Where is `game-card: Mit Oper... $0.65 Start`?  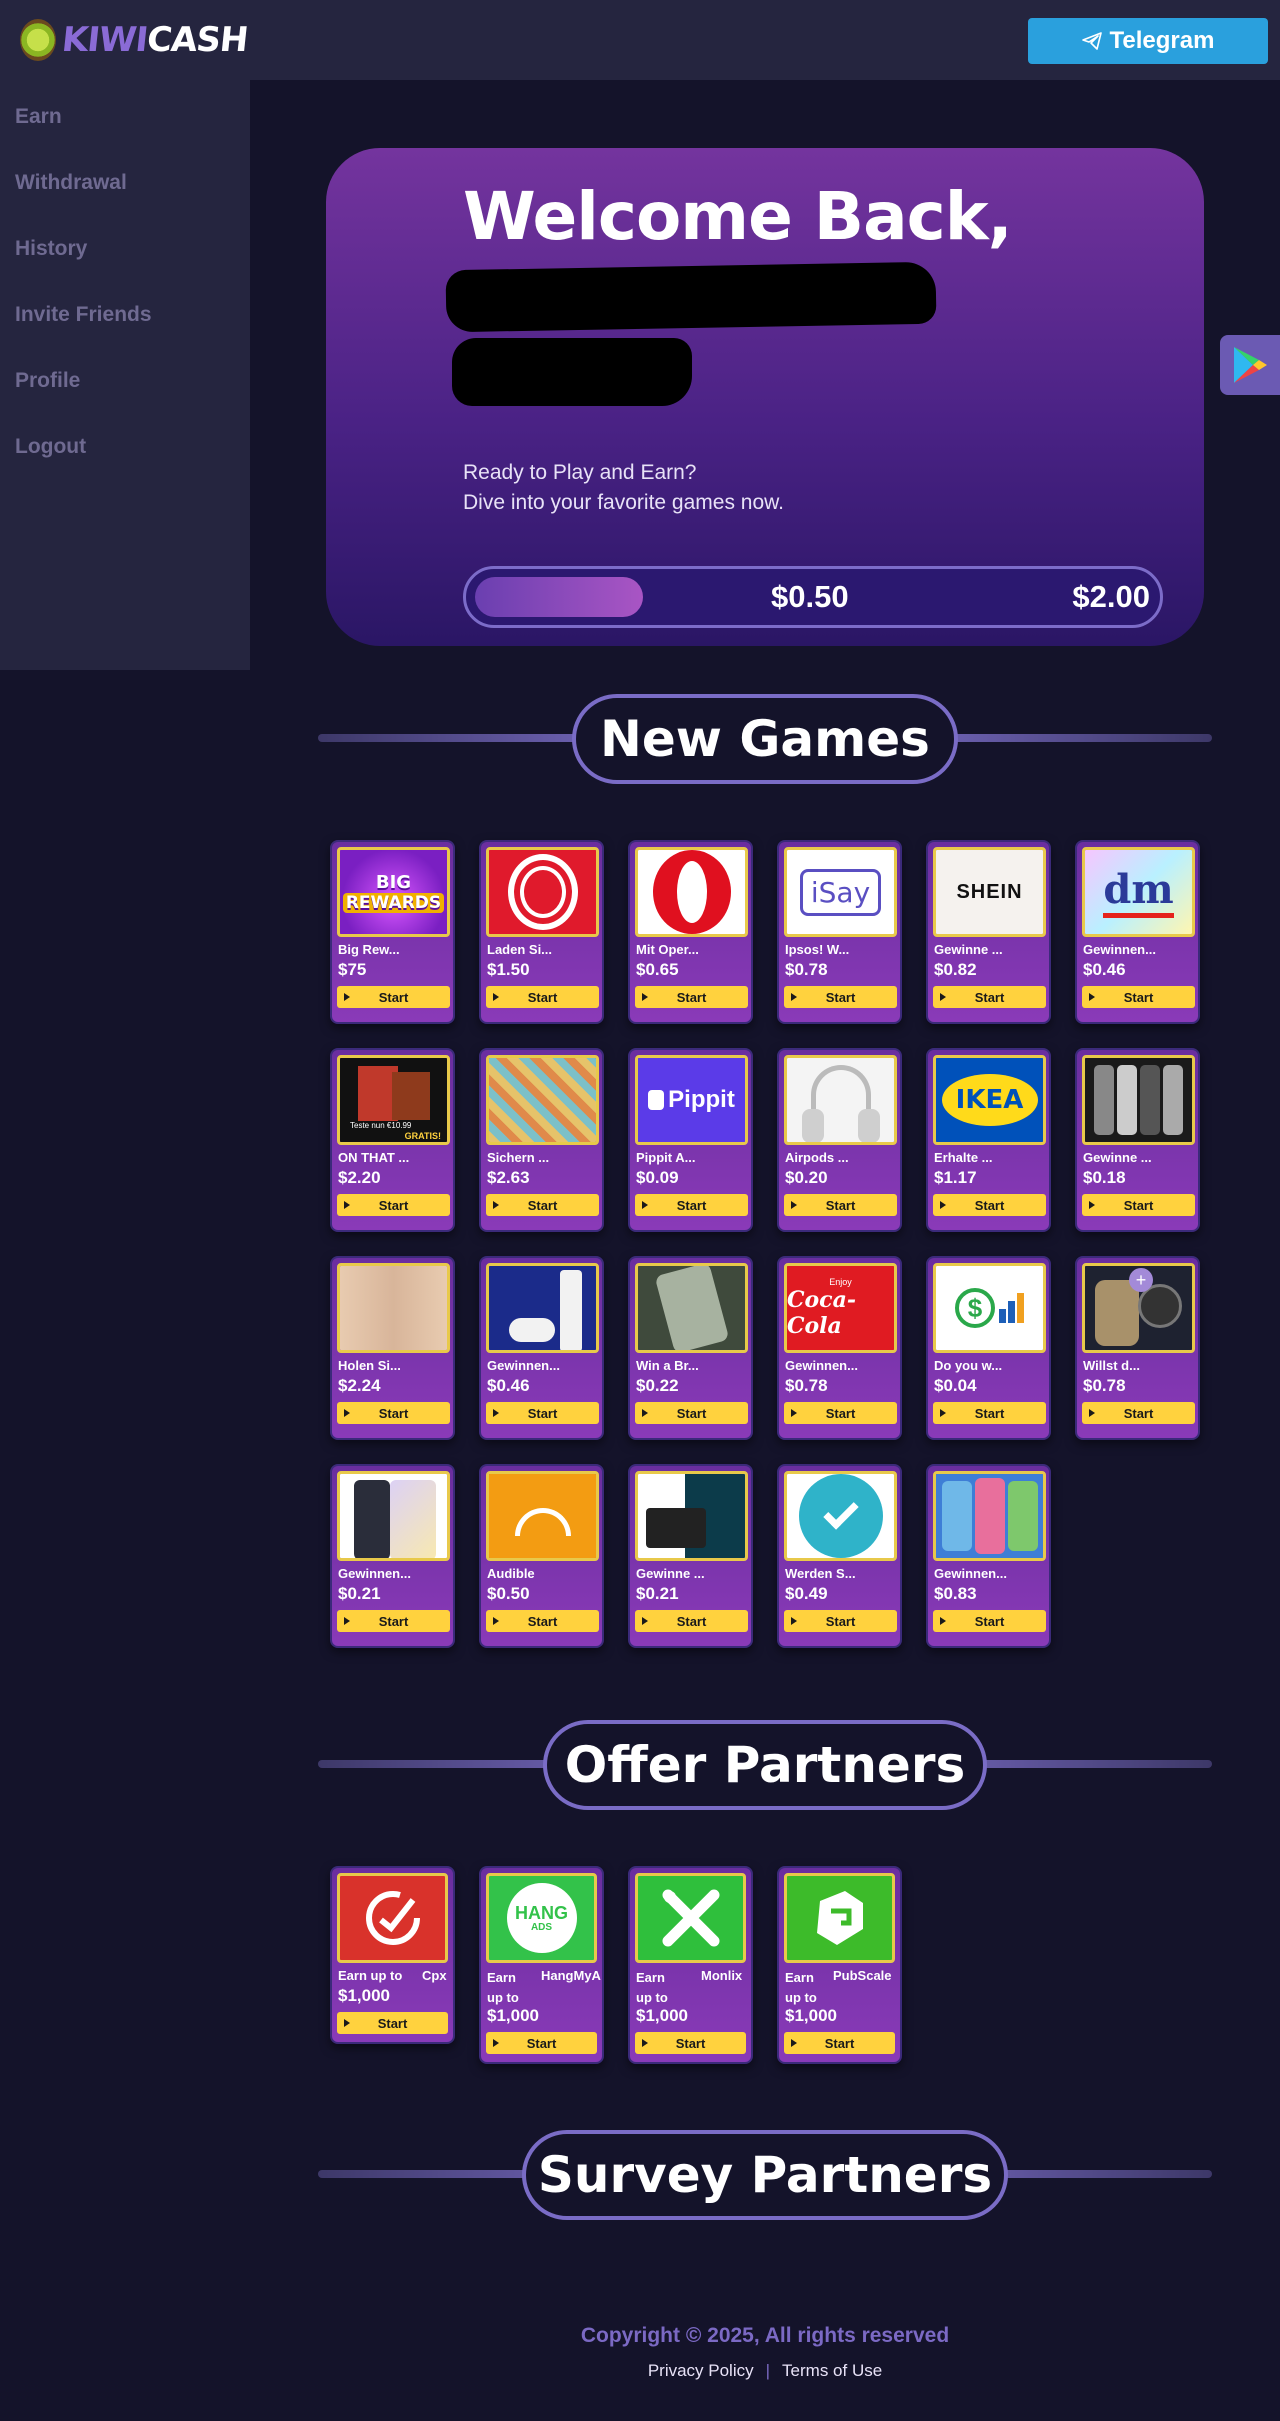 game-card: Mit Oper... $0.65 Start is located at coordinates (690, 932).